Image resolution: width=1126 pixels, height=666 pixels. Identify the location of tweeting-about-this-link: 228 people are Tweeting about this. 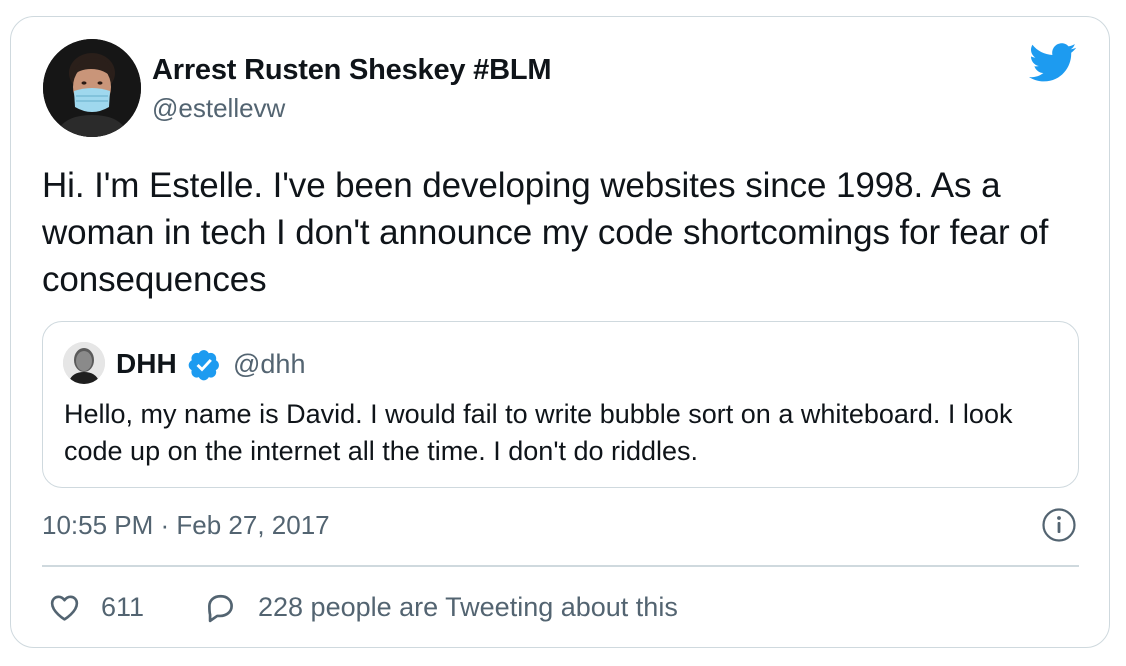
(468, 607).